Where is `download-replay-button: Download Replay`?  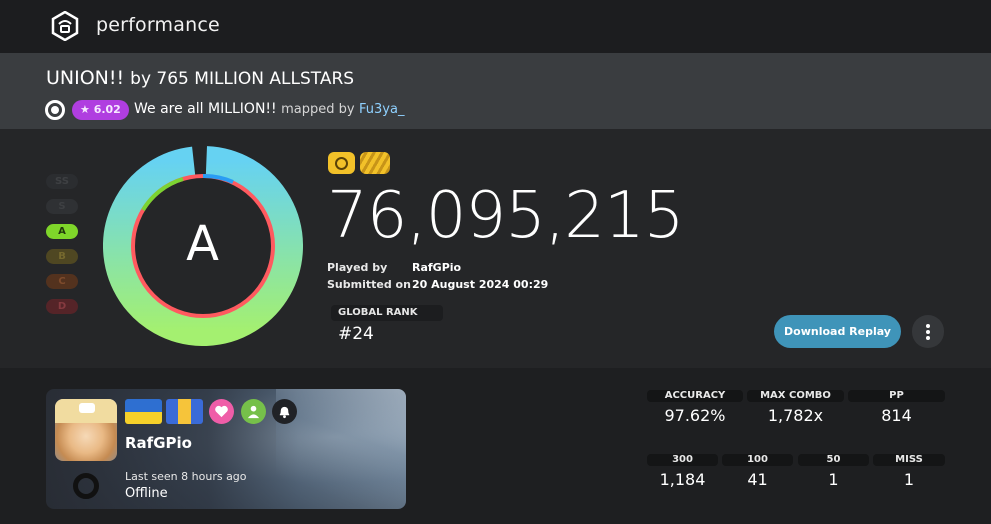 download-replay-button: Download Replay is located at coordinates (837, 331).